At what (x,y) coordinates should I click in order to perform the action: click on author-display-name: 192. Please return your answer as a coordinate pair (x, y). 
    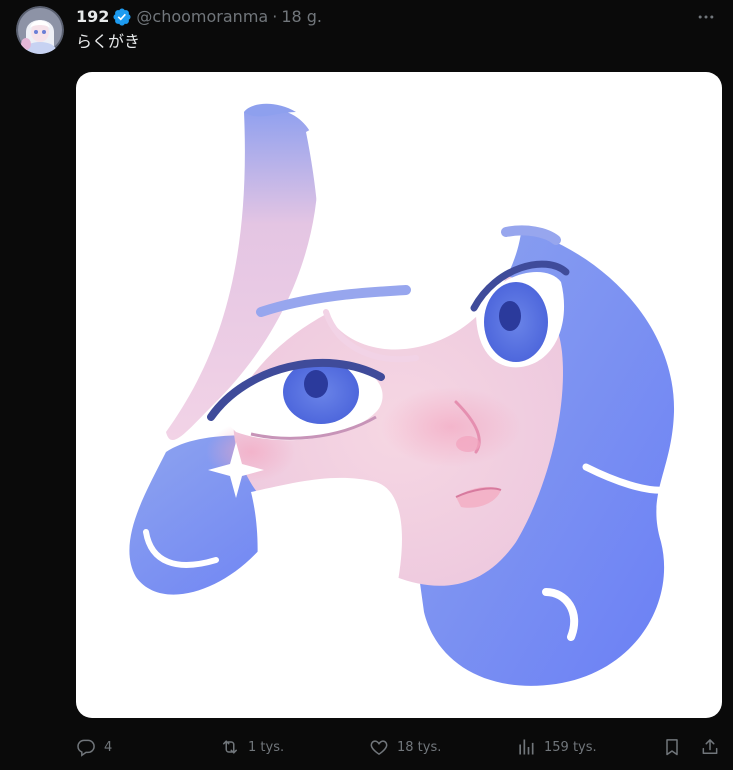
    Looking at the image, I should click on (92, 17).